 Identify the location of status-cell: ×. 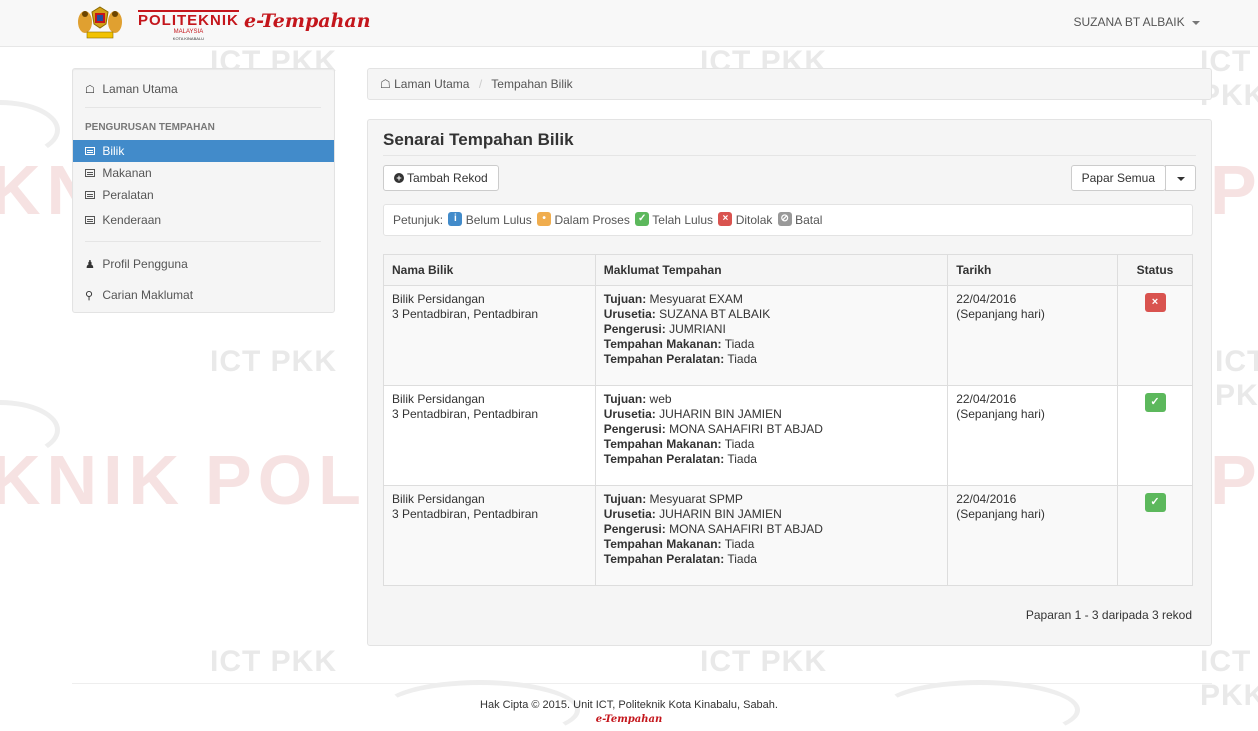
(1155, 335).